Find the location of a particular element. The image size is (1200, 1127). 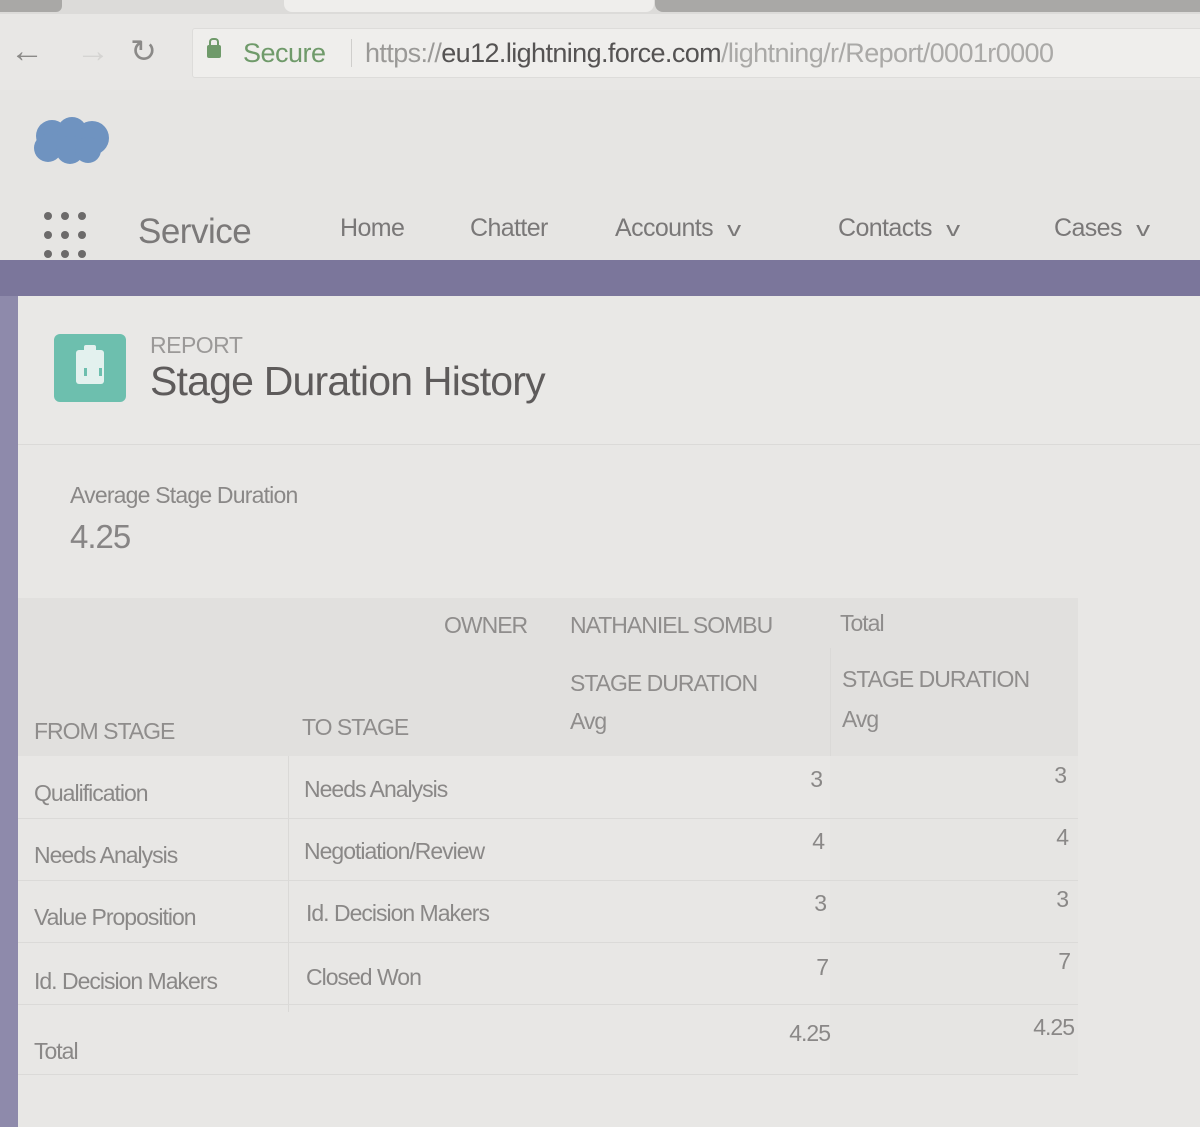

stage-duration-header: STAGE DURATION is located at coordinates (664, 683).